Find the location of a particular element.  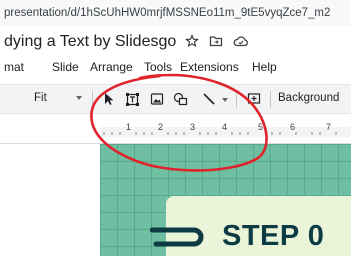

cloud-status-icon is located at coordinates (240, 41).